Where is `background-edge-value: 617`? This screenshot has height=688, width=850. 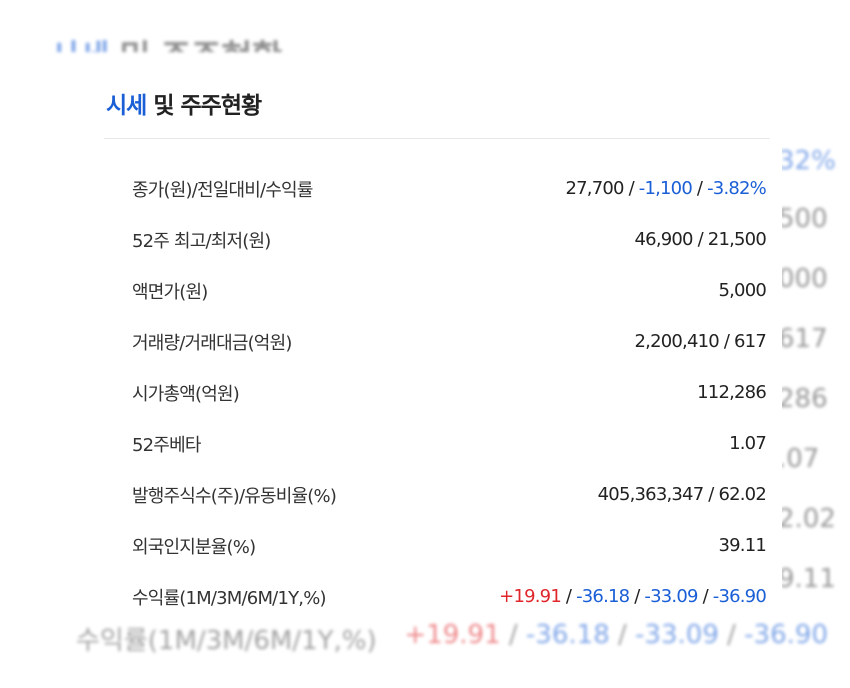
background-edge-value: 617 is located at coordinates (803, 339).